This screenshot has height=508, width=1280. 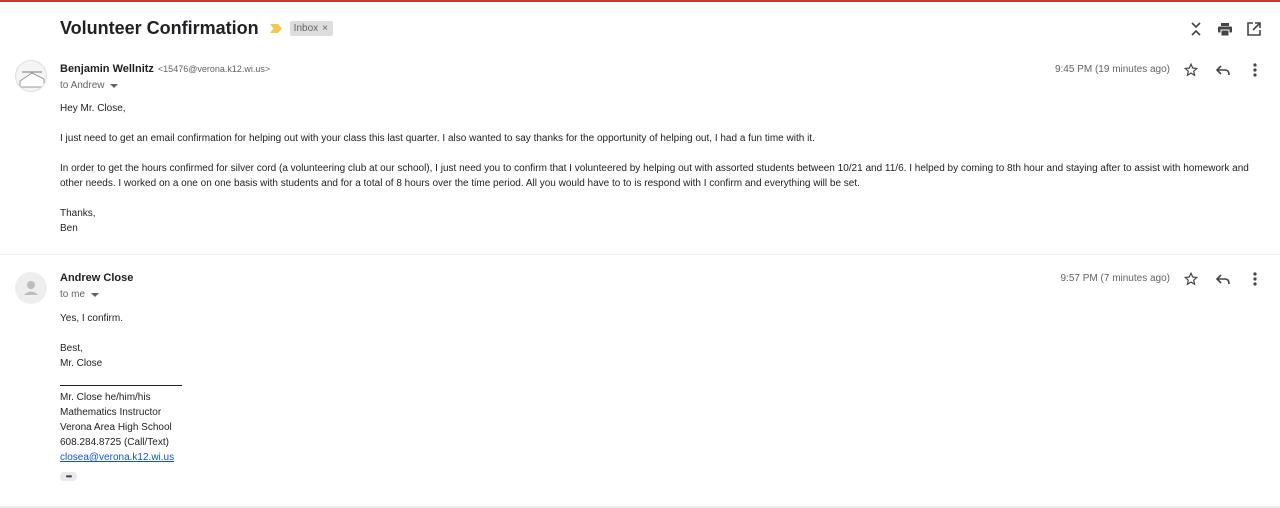 What do you see at coordinates (114, 442) in the screenshot?
I see `signature-line: 608.284.8725 (Call/Text)` at bounding box center [114, 442].